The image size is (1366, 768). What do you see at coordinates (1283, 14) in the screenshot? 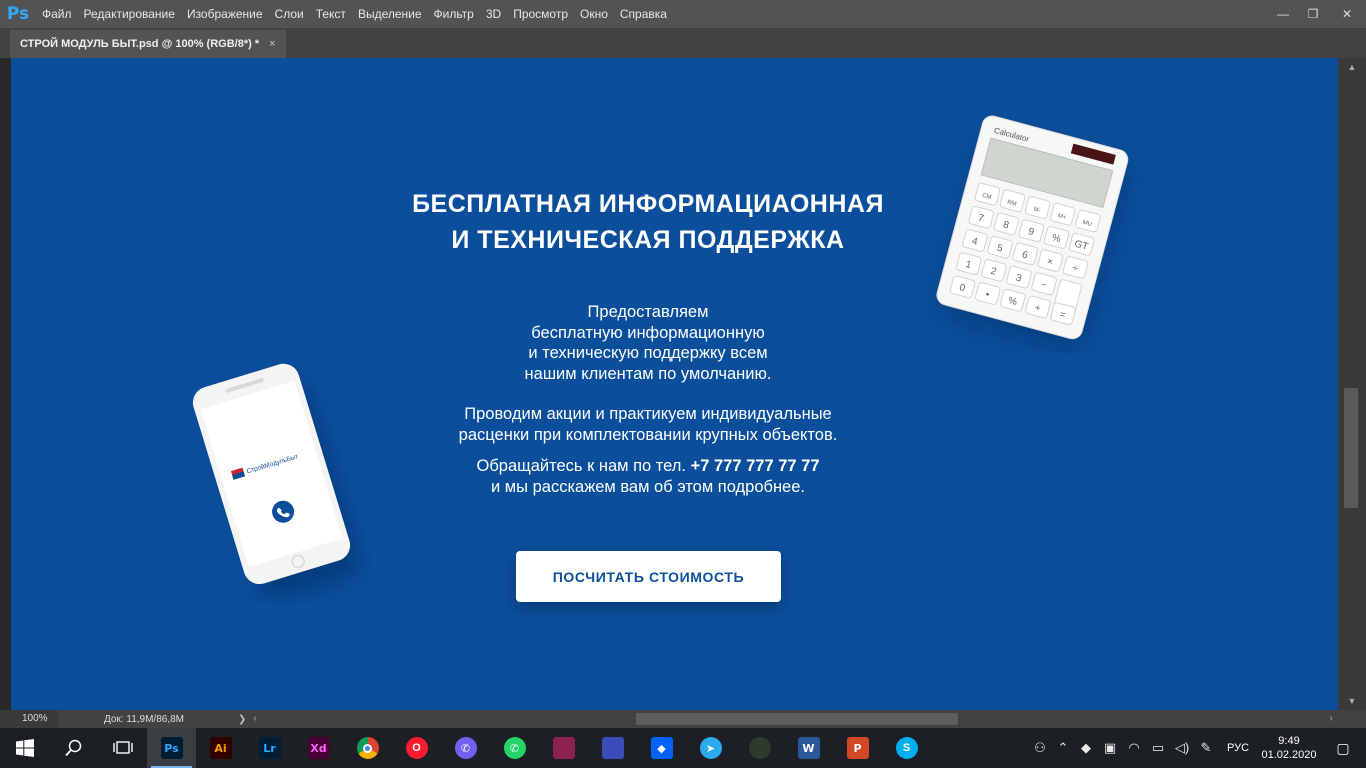
I see `minimize-button: —` at bounding box center [1283, 14].